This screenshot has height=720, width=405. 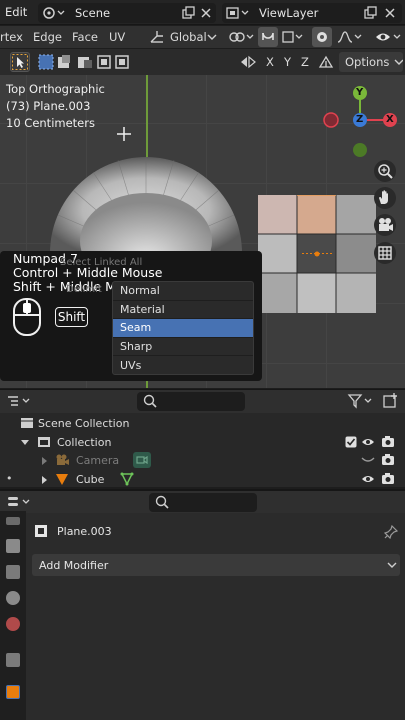 I want to click on mesh-object-icon, so click(x=62, y=479).